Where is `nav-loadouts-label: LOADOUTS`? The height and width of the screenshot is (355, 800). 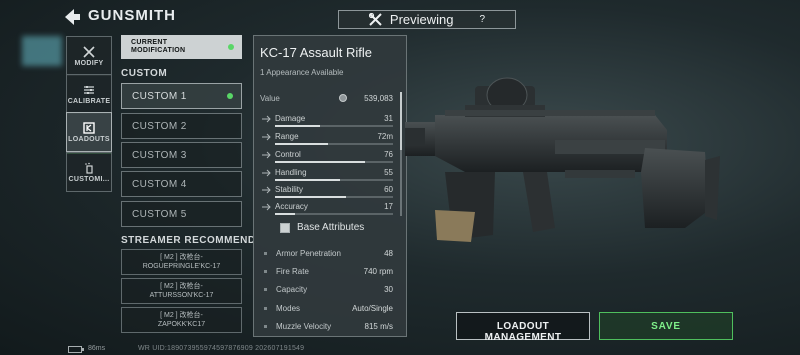 nav-loadouts-label: LOADOUTS is located at coordinates (89, 139).